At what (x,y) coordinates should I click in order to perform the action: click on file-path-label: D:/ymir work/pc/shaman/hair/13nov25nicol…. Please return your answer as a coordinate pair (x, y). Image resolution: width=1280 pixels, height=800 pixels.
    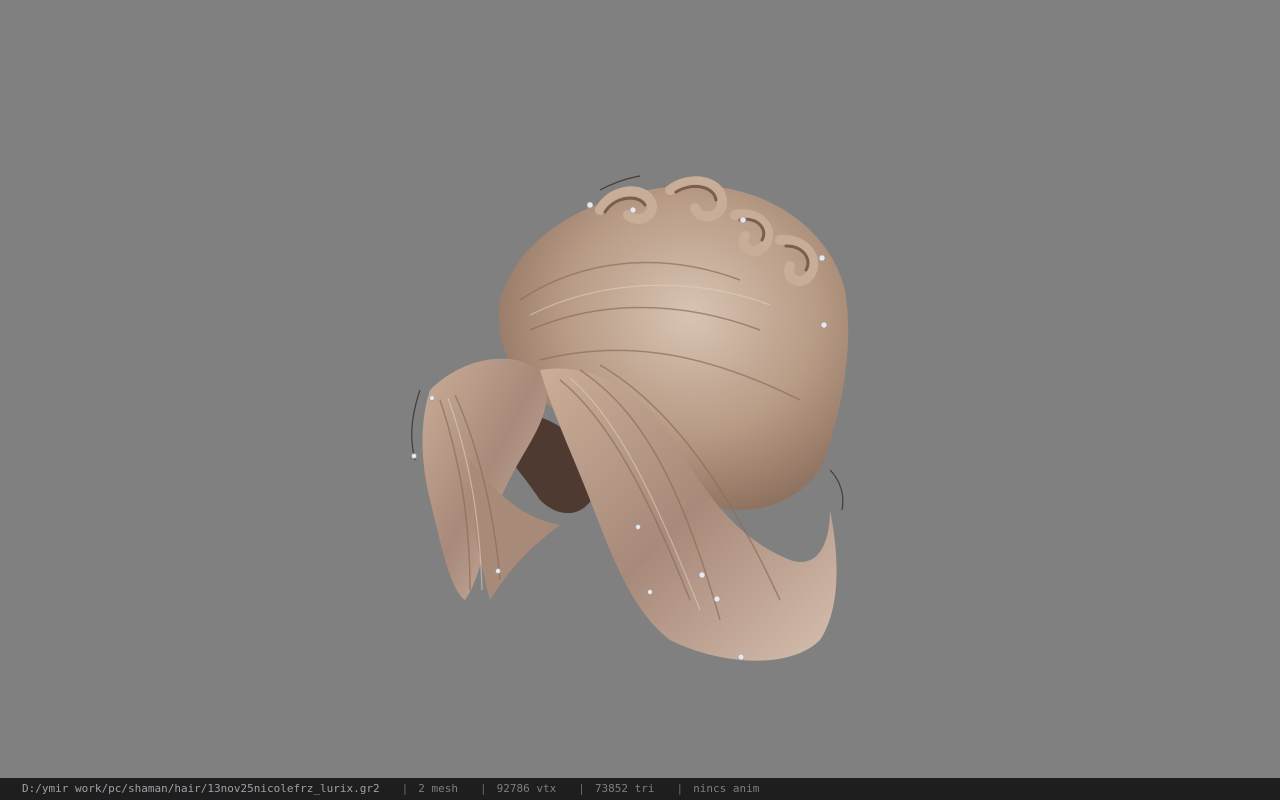
    Looking at the image, I should click on (201, 788).